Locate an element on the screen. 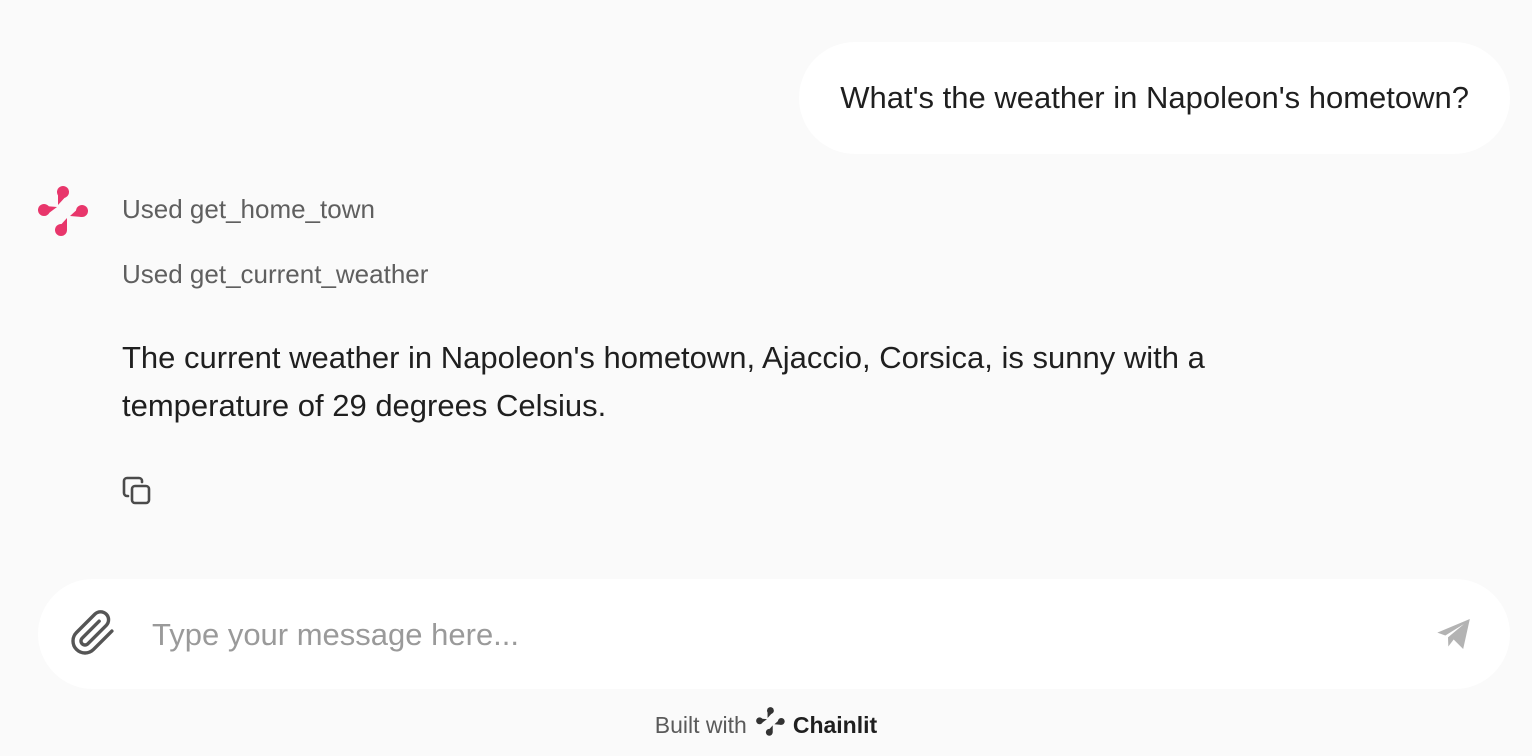  attach-file-button is located at coordinates (93, 635).